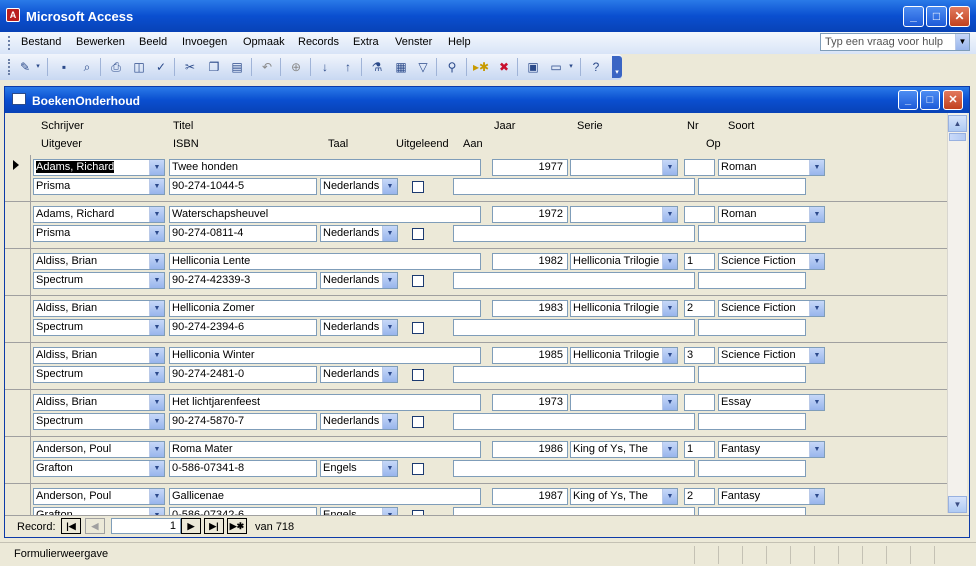  I want to click on isbn-field: 90-274-2481-0, so click(243, 374).